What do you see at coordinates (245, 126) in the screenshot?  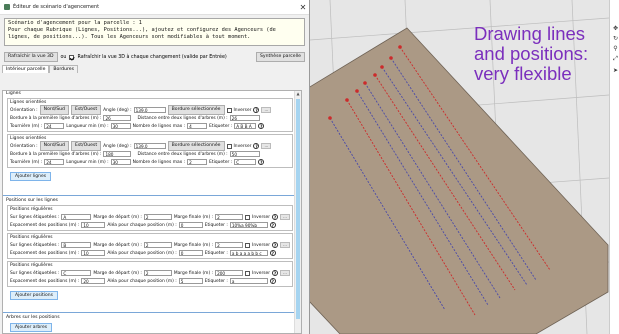 I see `tag-input: A B B A` at bounding box center [245, 126].